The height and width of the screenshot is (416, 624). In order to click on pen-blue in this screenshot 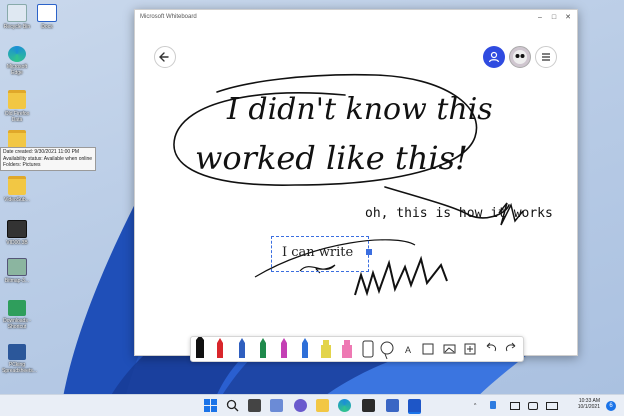, I will do `click(242, 348)`.